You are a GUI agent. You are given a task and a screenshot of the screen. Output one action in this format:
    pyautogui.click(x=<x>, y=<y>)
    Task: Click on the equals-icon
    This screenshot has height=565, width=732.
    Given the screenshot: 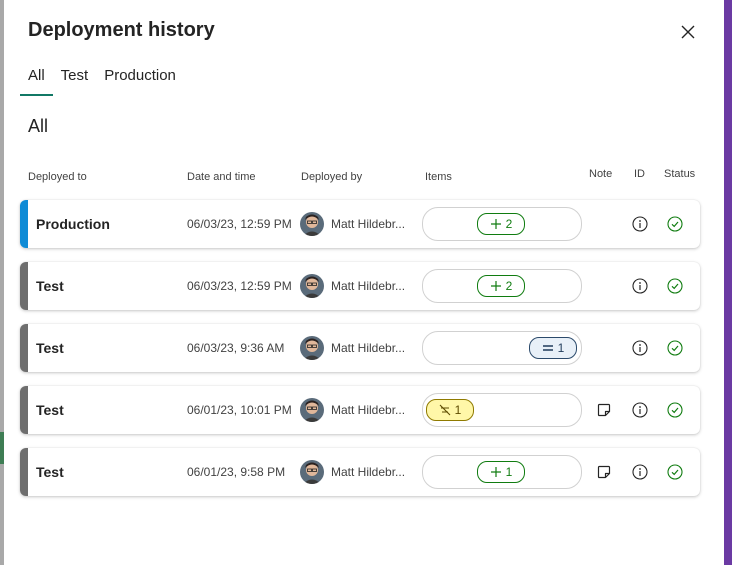 What is the action you would take?
    pyautogui.click(x=548, y=348)
    